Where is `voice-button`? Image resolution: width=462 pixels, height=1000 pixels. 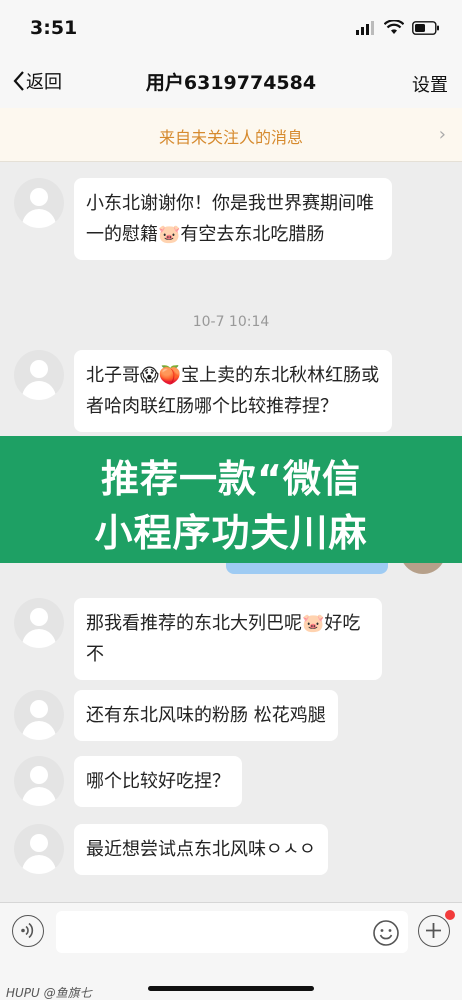 voice-button is located at coordinates (28, 931).